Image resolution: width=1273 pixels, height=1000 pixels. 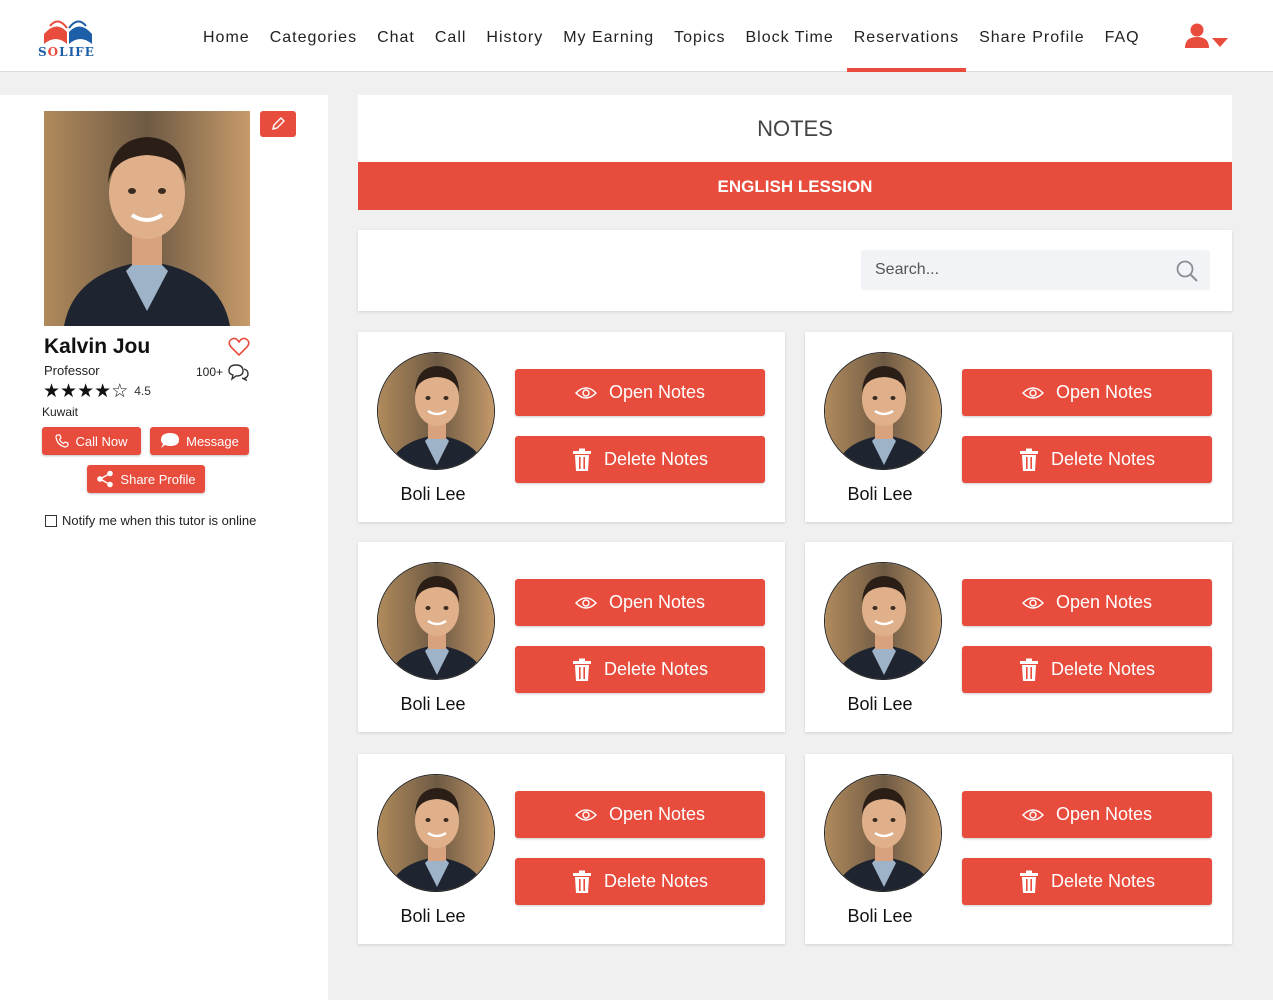 What do you see at coordinates (451, 36) in the screenshot?
I see `nav-call: Call` at bounding box center [451, 36].